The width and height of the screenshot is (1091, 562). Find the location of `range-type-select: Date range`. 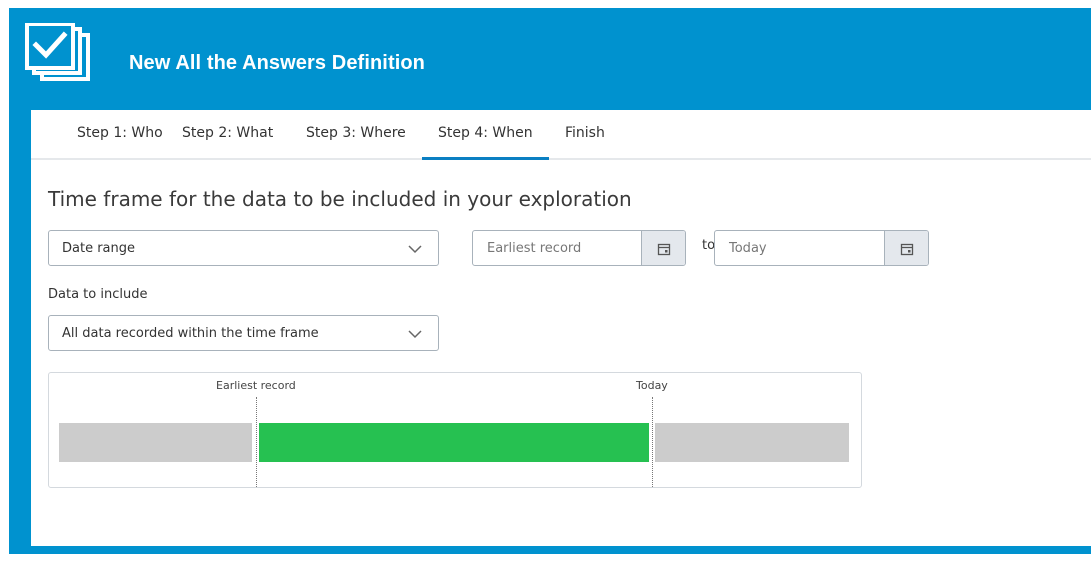

range-type-select: Date range is located at coordinates (243, 248).